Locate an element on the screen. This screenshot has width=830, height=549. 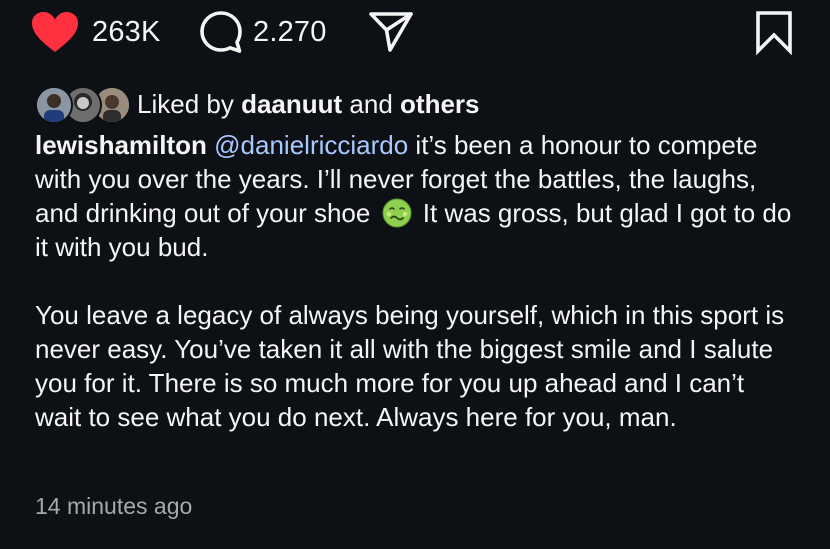
bookmark-icon is located at coordinates (774, 33).